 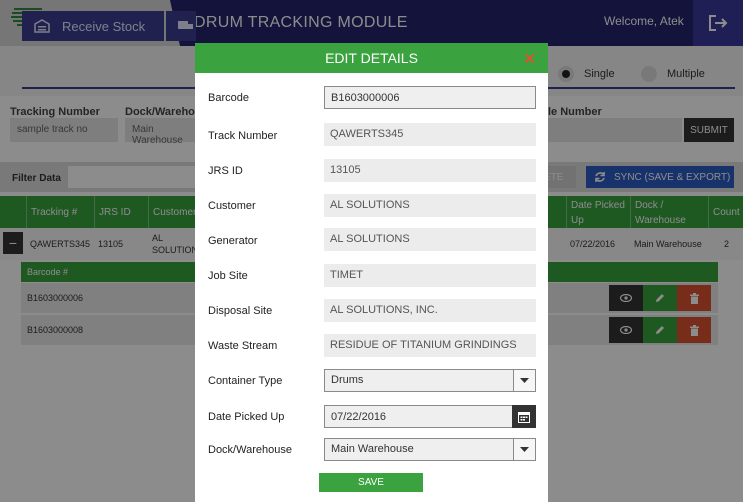 What do you see at coordinates (430, 275) in the screenshot?
I see `job-site-field: TIMET` at bounding box center [430, 275].